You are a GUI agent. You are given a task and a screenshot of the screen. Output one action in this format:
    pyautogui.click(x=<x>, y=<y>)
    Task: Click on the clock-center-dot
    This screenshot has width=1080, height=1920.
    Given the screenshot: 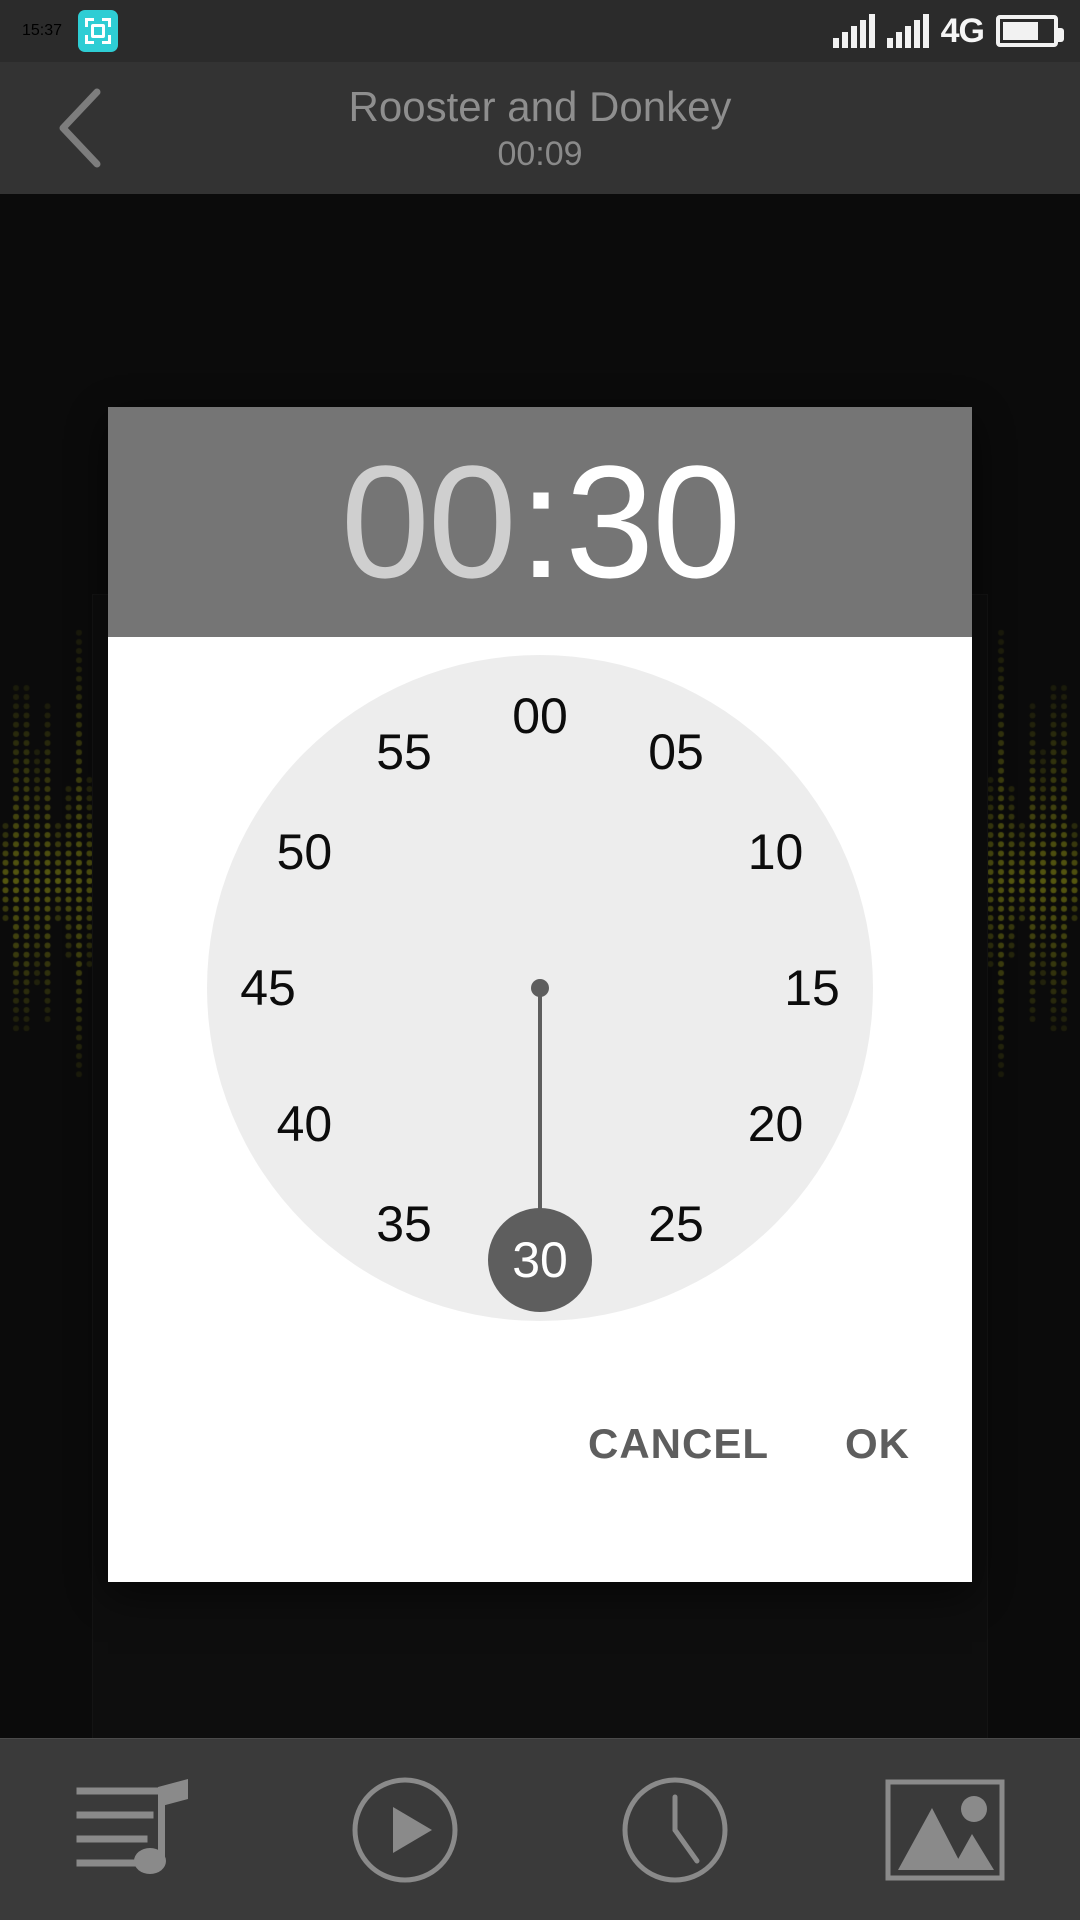 What is the action you would take?
    pyautogui.click(x=540, y=988)
    